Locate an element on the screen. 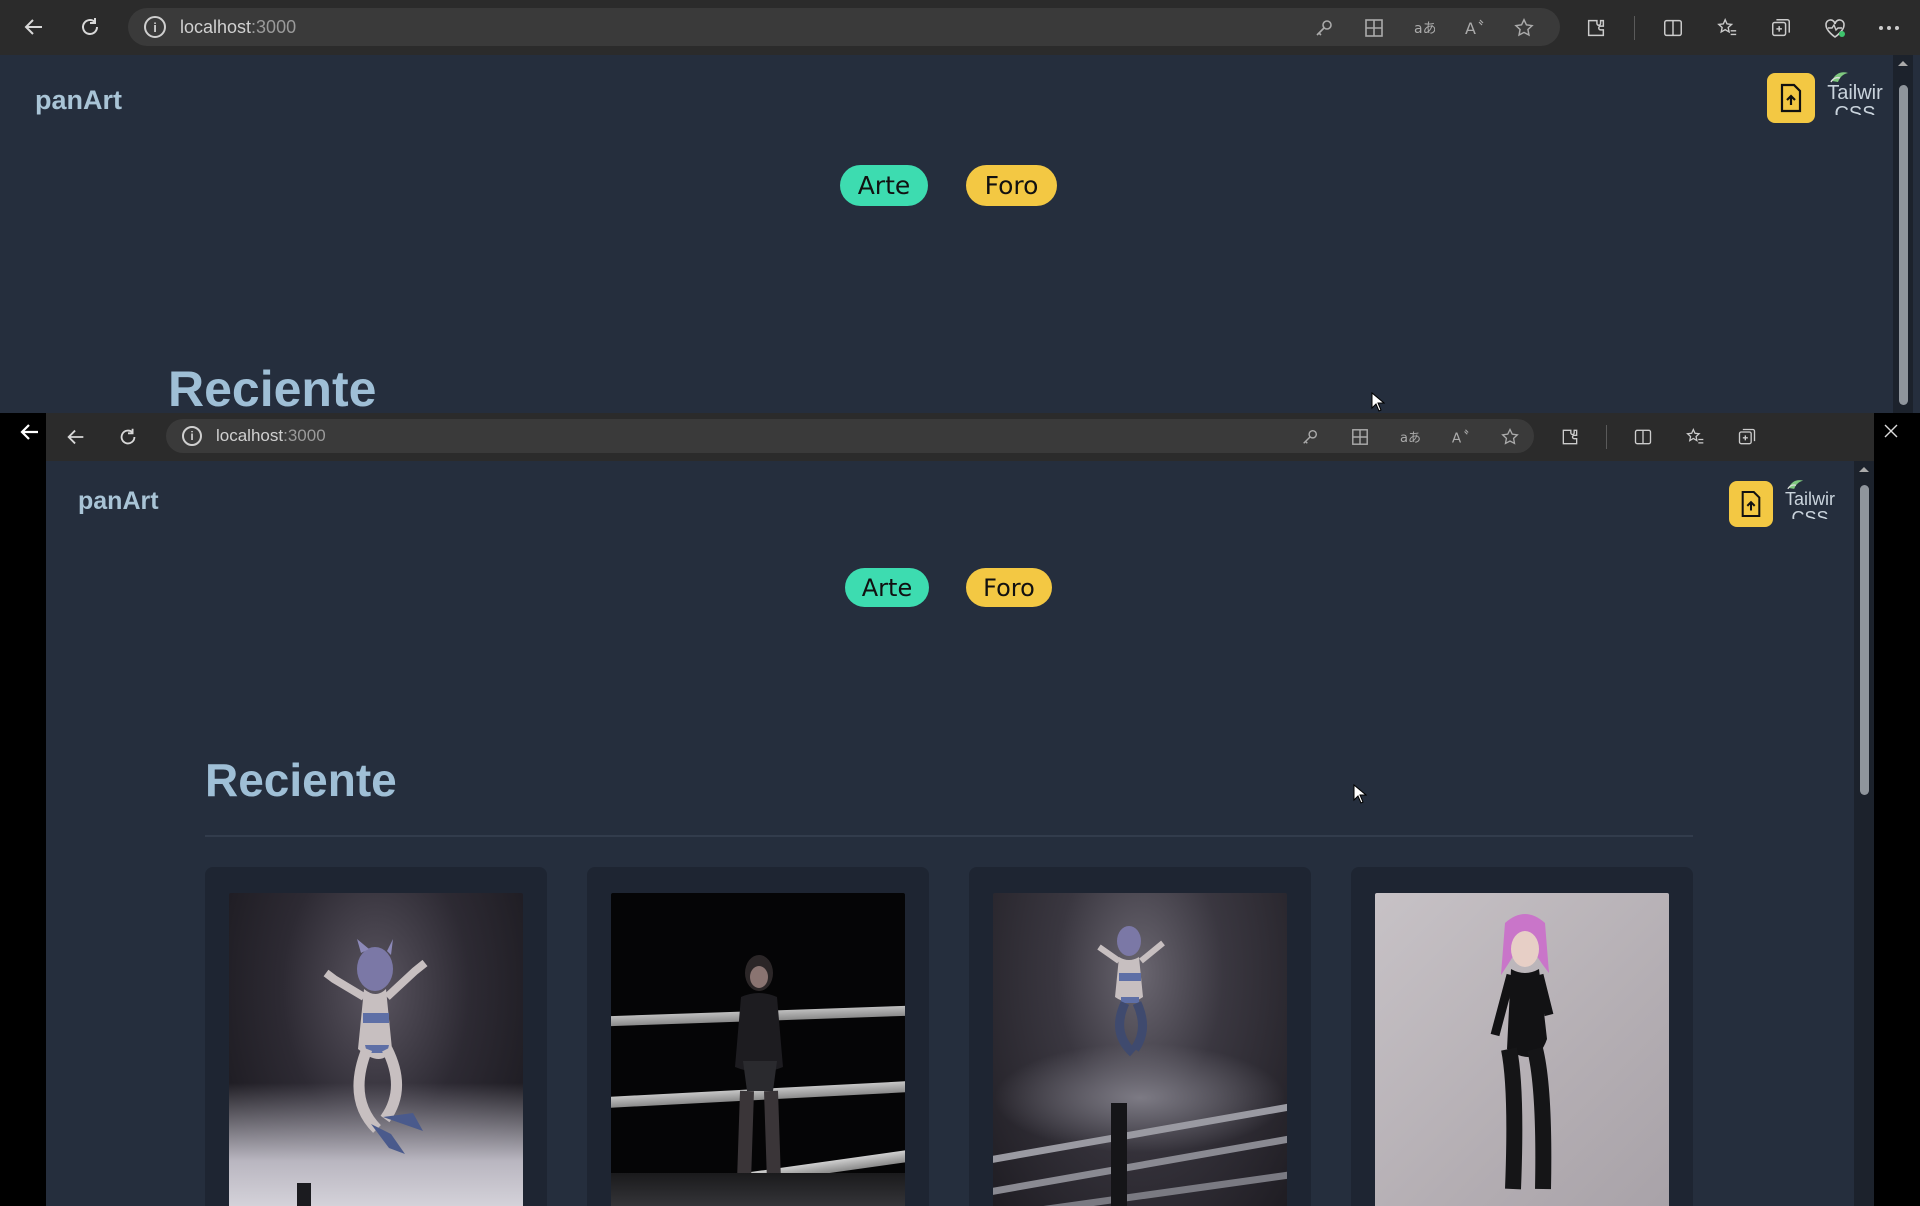 This screenshot has width=1920, height=1206. ring-floor is located at coordinates (758, 1189).